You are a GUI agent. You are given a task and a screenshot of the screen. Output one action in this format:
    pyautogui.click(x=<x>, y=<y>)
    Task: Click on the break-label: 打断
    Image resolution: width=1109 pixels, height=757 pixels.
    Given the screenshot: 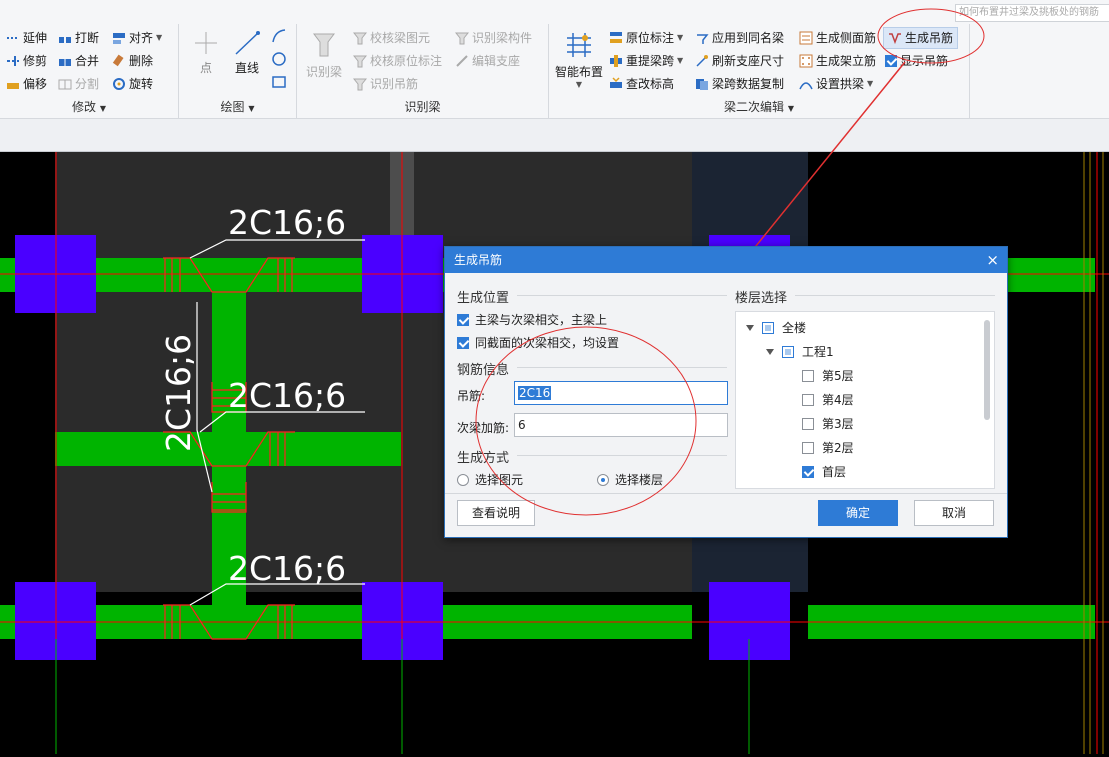 What is the action you would take?
    pyautogui.click(x=87, y=38)
    